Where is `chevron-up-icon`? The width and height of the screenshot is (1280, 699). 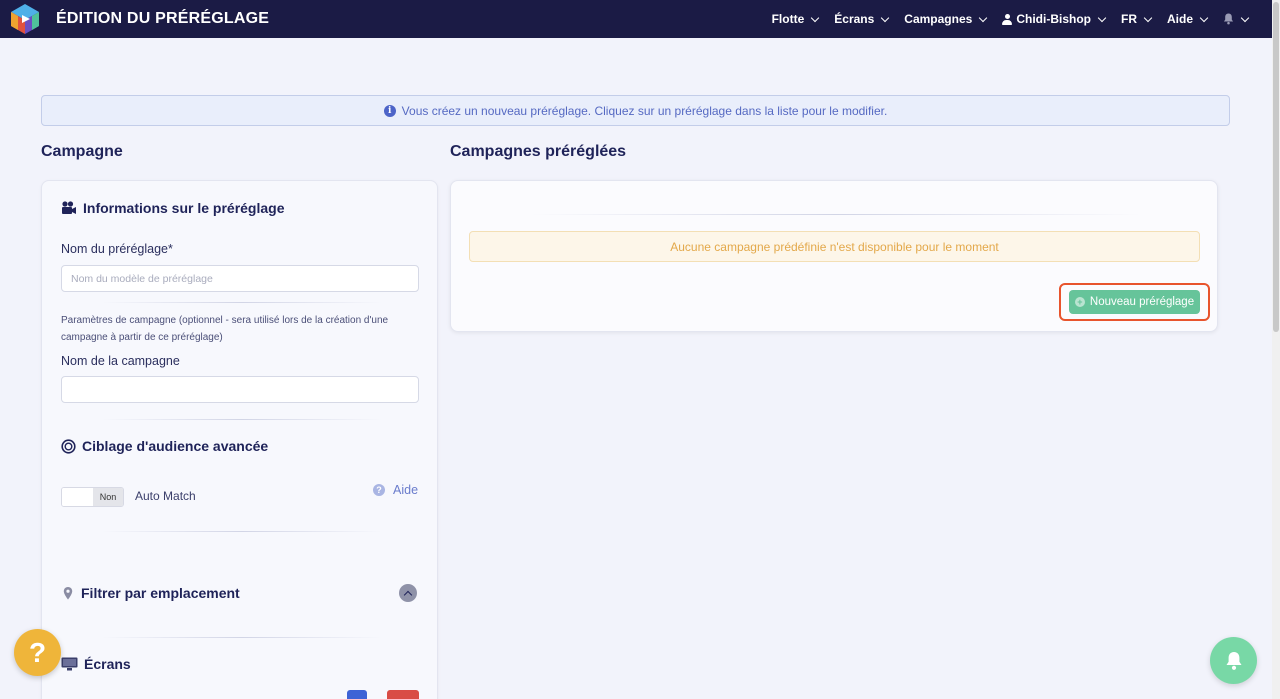 chevron-up-icon is located at coordinates (408, 594).